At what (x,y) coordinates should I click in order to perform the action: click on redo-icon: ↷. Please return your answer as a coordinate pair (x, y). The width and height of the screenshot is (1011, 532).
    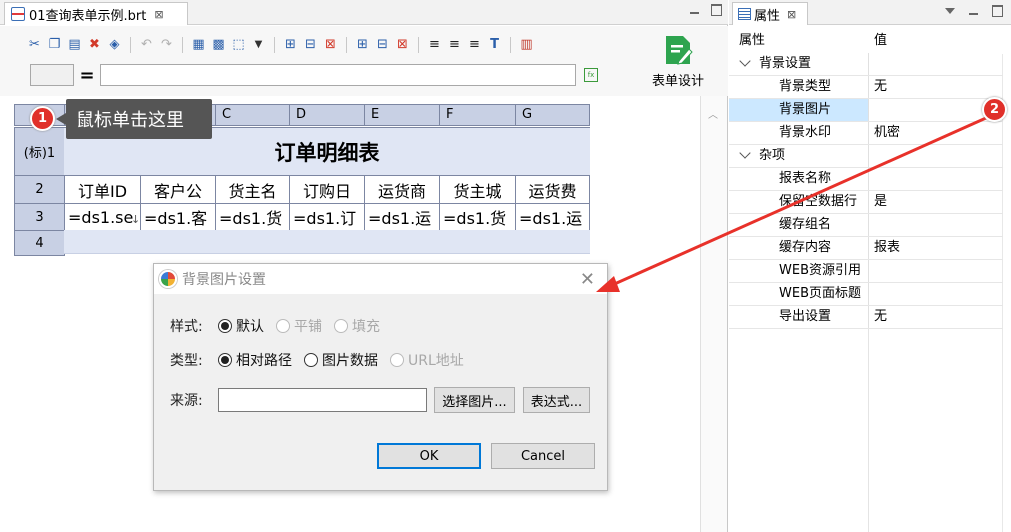
    Looking at the image, I should click on (166, 44).